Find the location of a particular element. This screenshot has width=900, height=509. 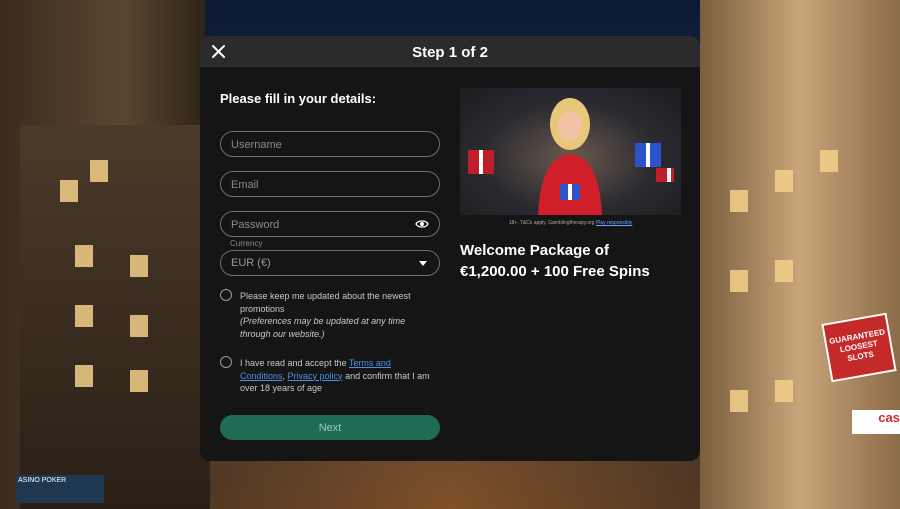

promo-title-line1: Welcome Package of is located at coordinates (534, 250).